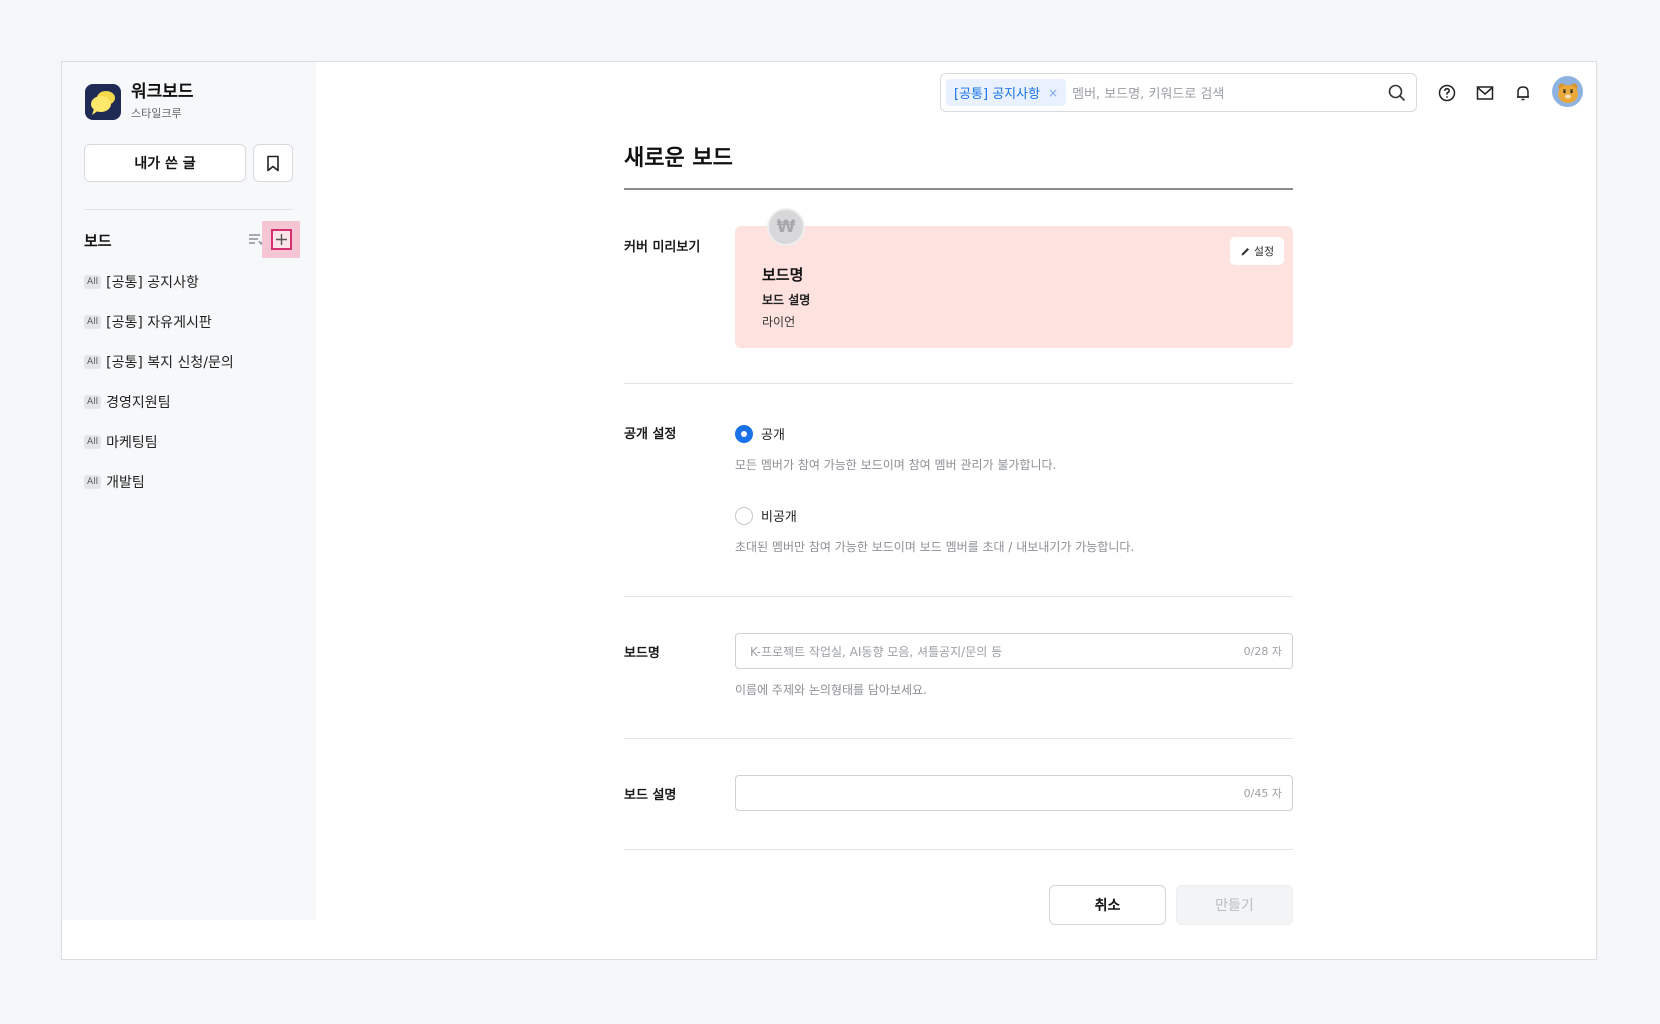  I want to click on my-posts-button: 내가 쓴 글, so click(165, 163).